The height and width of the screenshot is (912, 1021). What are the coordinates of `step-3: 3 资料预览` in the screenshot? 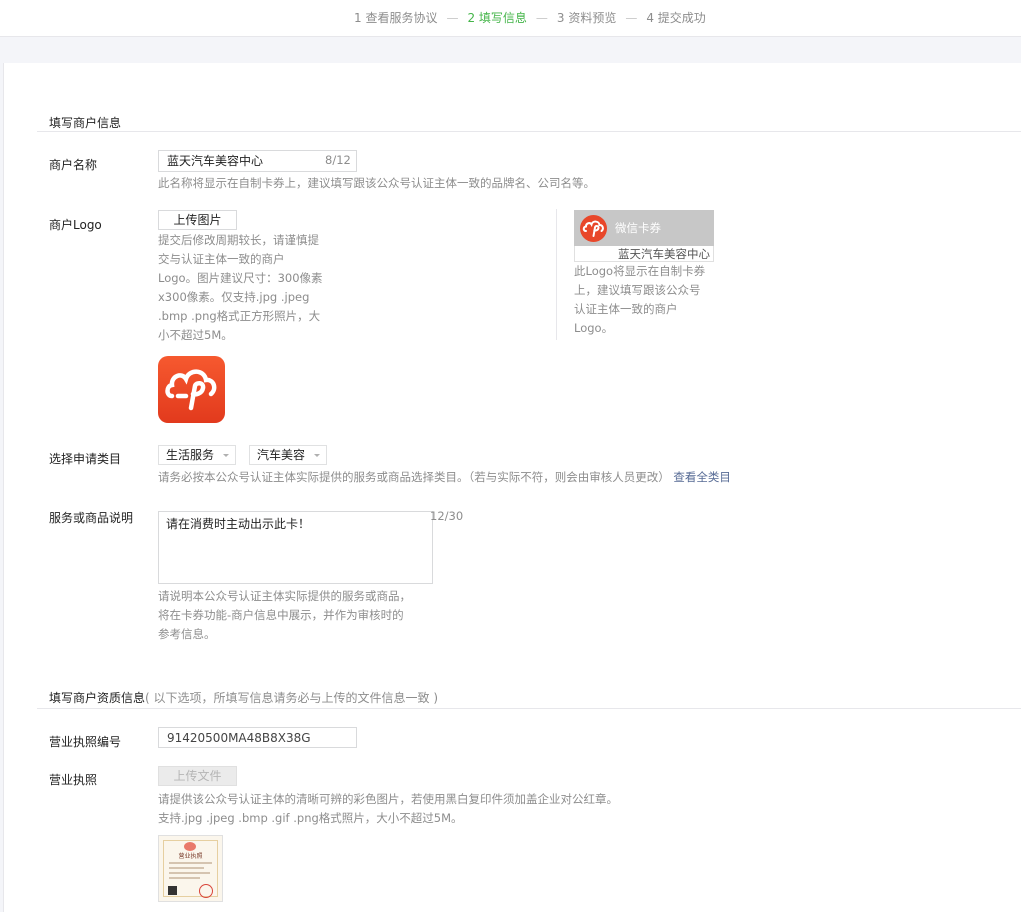 It's located at (586, 18).